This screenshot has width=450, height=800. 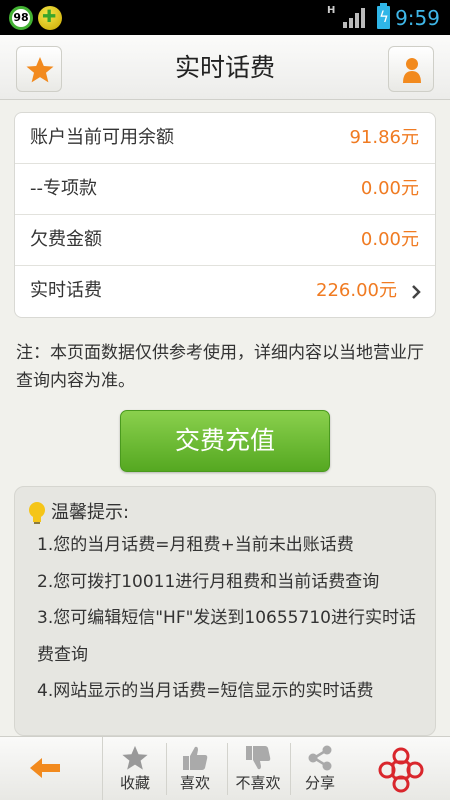 I want to click on share-icon, so click(x=320, y=758).